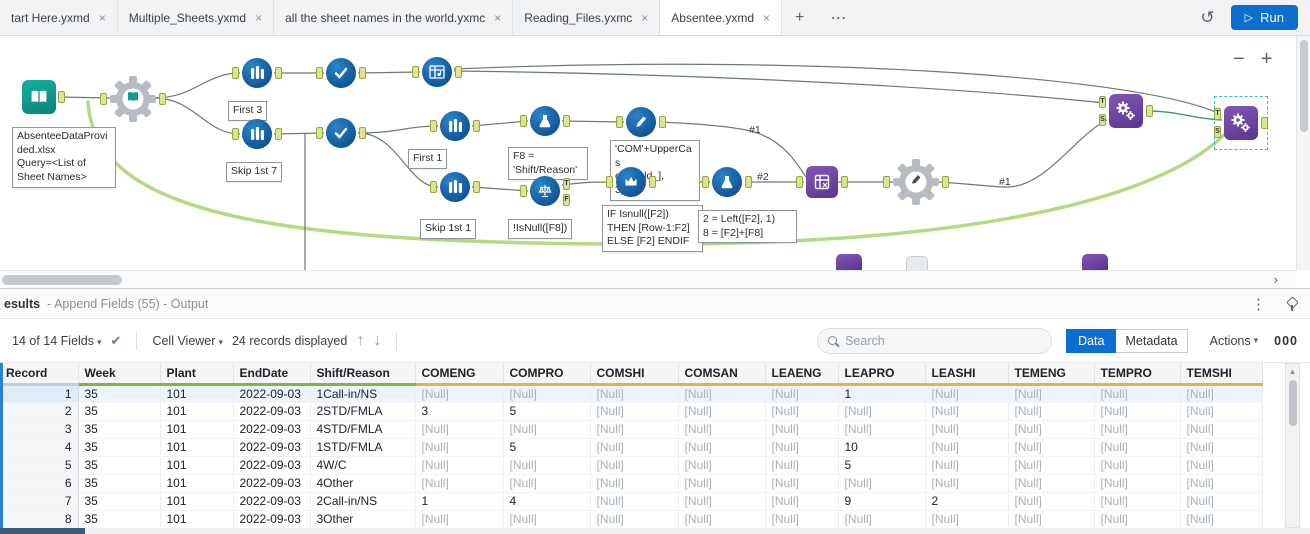 This screenshot has width=1310, height=534. Describe the element at coordinates (1267, 59) in the screenshot. I see `zoom-in-button: +` at that location.